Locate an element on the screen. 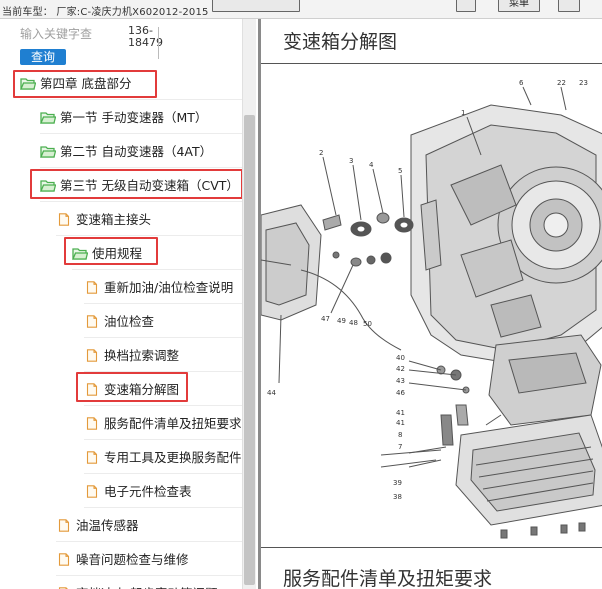 Image resolution: width=602 pixels, height=589 pixels. callout-46: 46 is located at coordinates (400, 393).